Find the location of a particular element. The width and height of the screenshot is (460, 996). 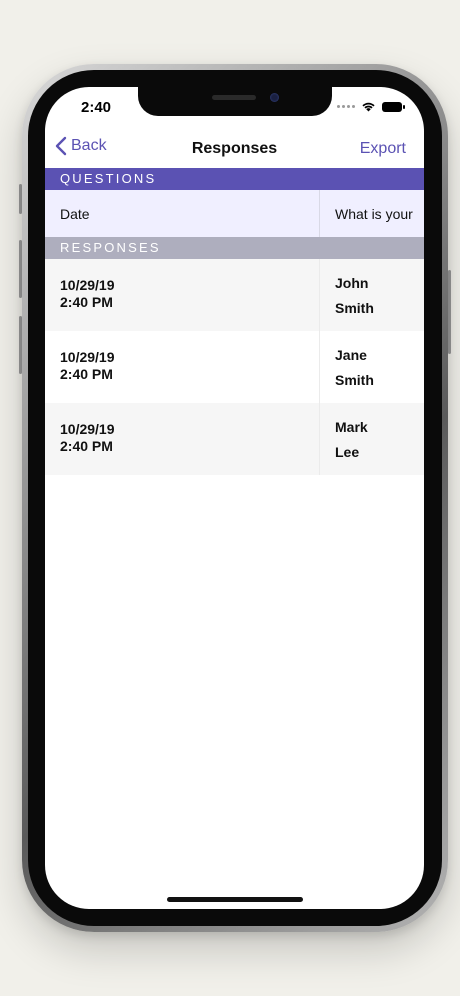

notch is located at coordinates (235, 101).